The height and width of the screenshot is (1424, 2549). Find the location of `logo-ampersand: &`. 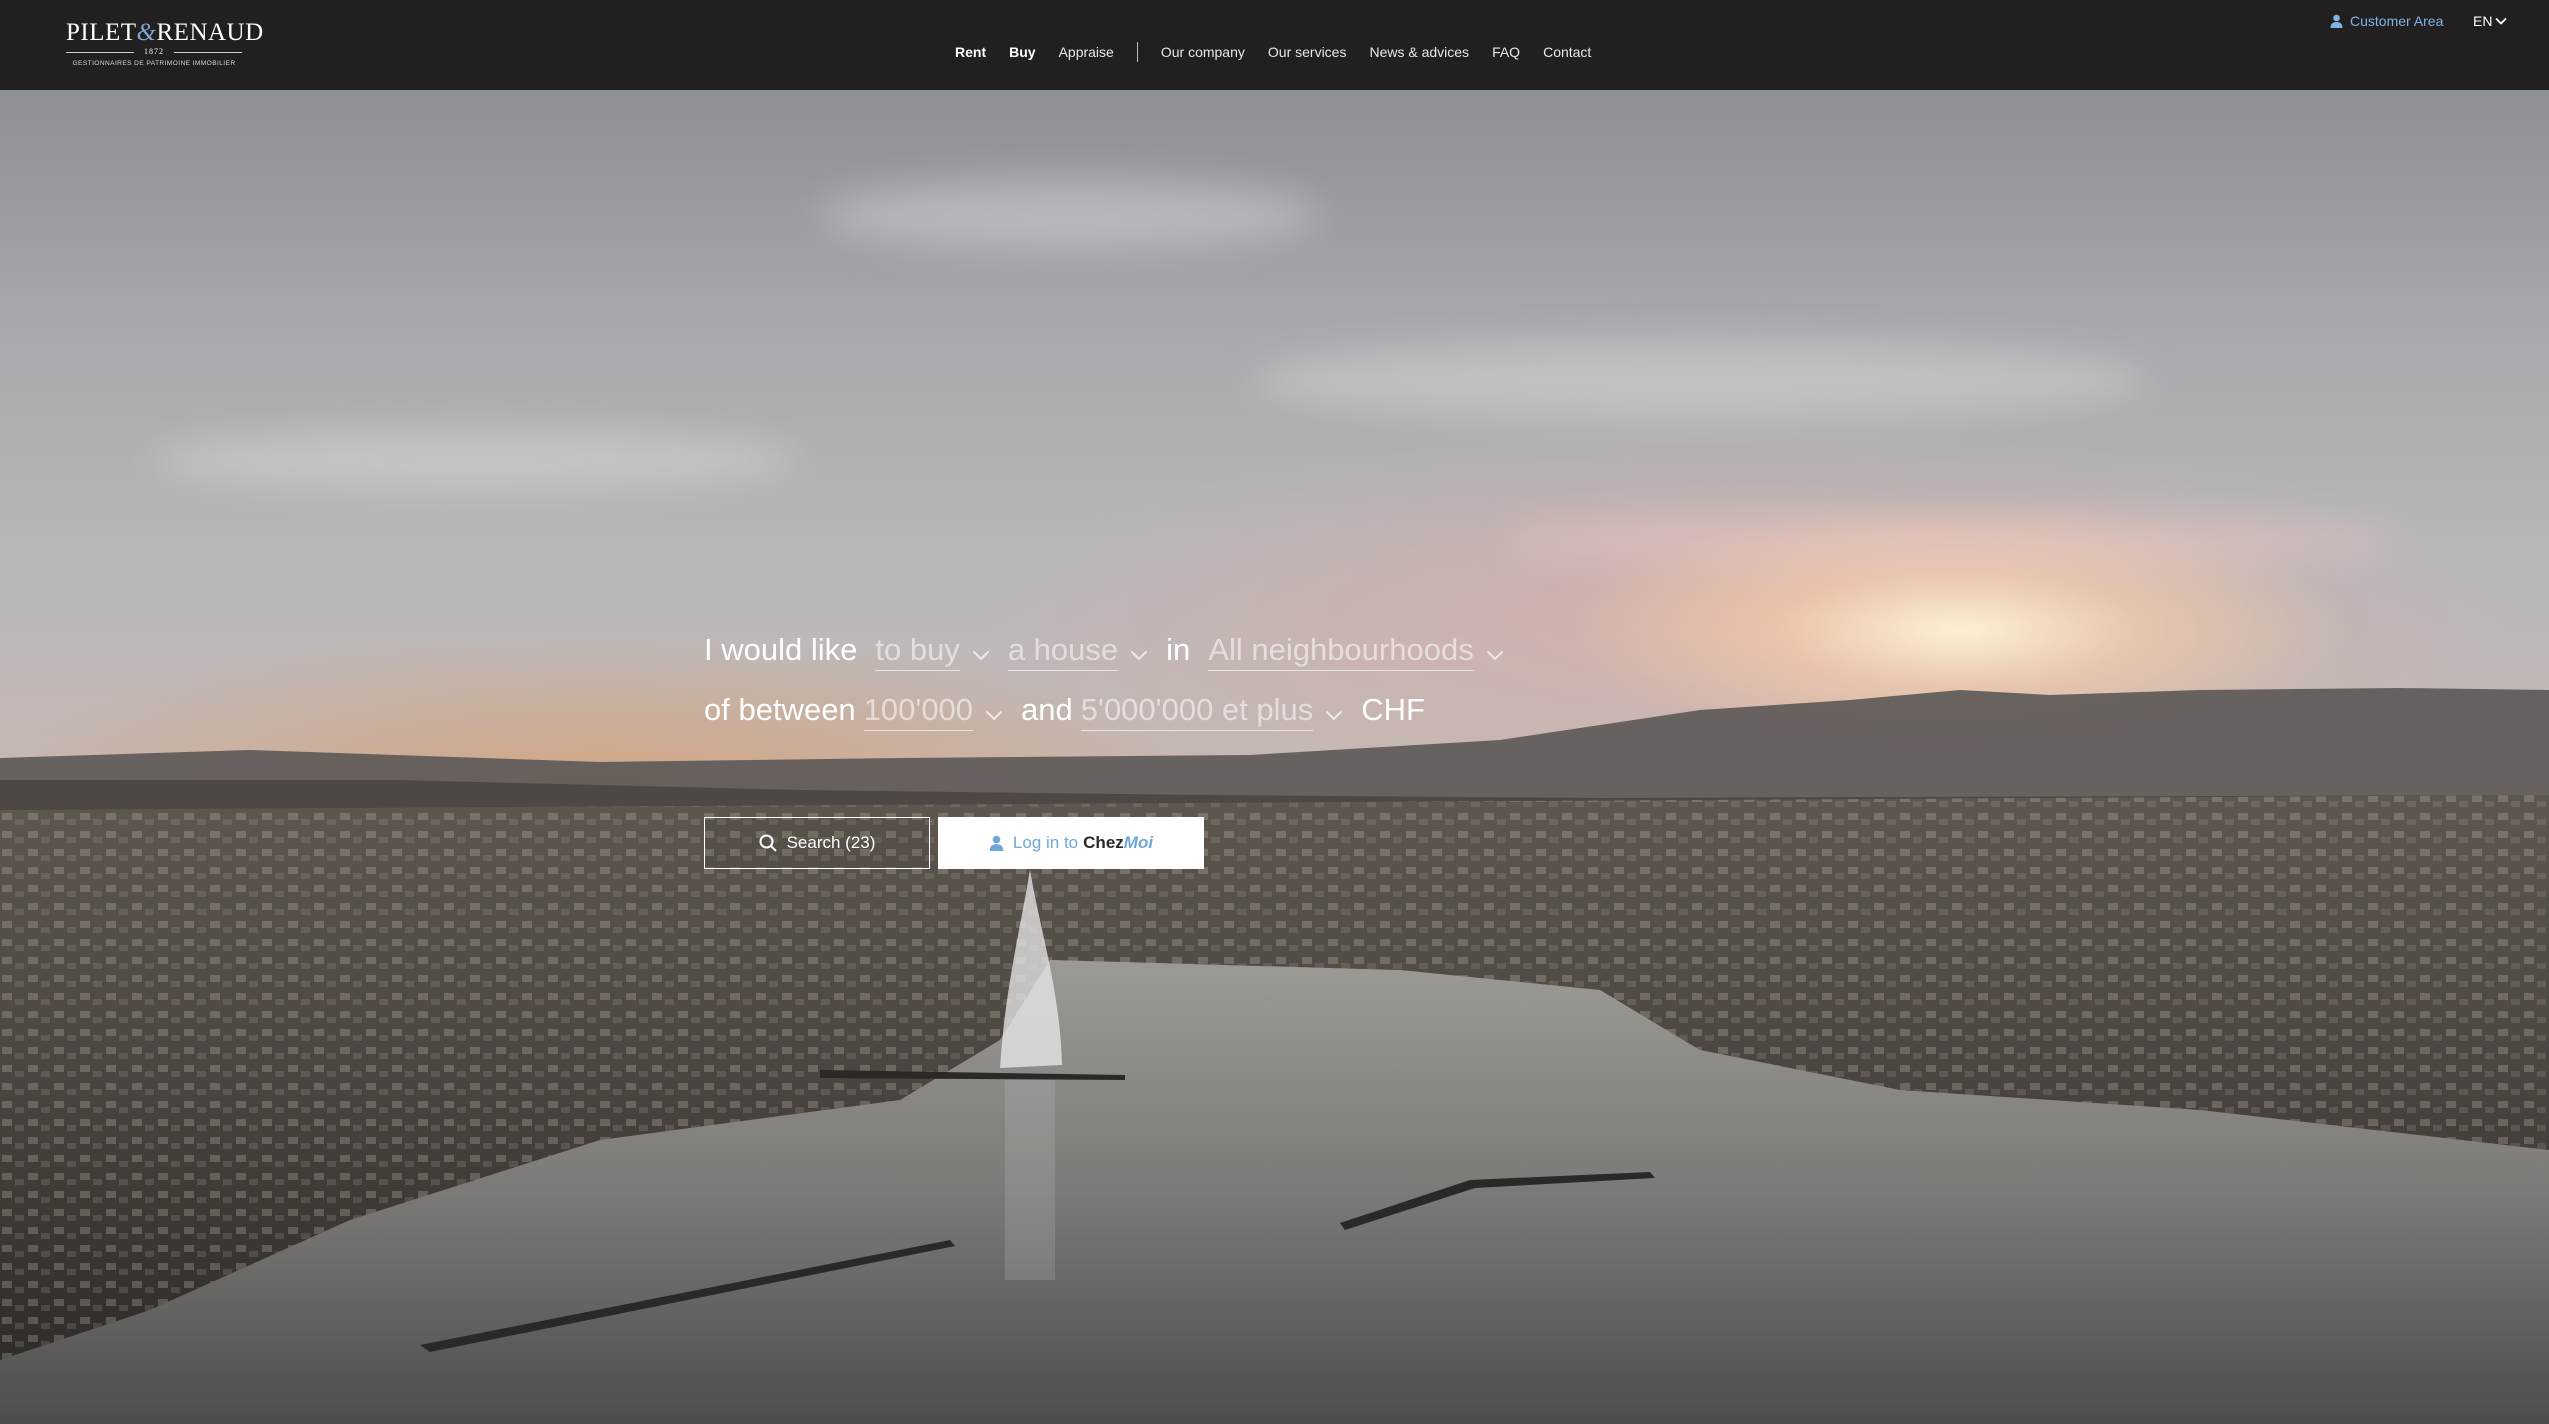

logo-ampersand: & is located at coordinates (146, 32).